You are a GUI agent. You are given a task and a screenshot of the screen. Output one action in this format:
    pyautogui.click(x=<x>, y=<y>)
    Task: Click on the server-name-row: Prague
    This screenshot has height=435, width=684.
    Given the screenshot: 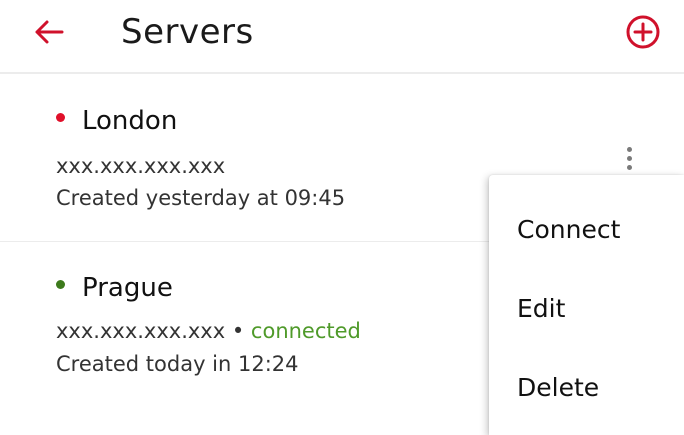 What is the action you would take?
    pyautogui.click(x=114, y=288)
    